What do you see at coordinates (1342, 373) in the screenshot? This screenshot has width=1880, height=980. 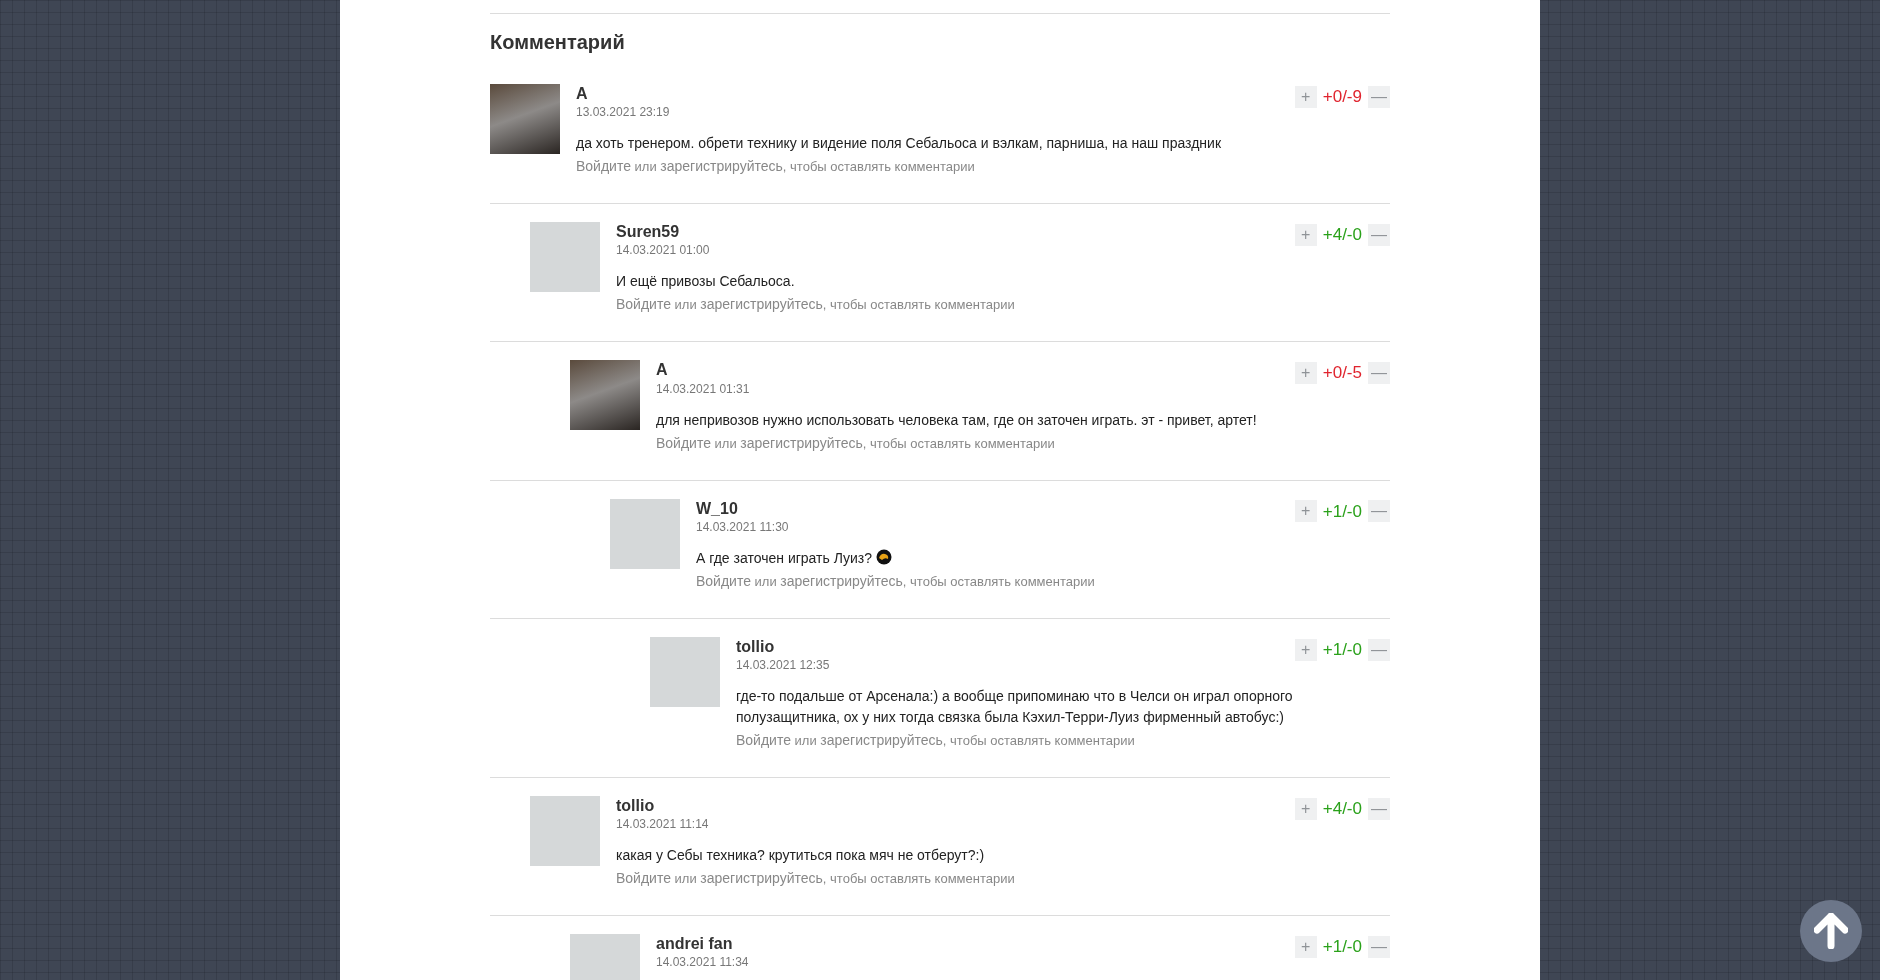 I see `rating-score: +0/-5` at bounding box center [1342, 373].